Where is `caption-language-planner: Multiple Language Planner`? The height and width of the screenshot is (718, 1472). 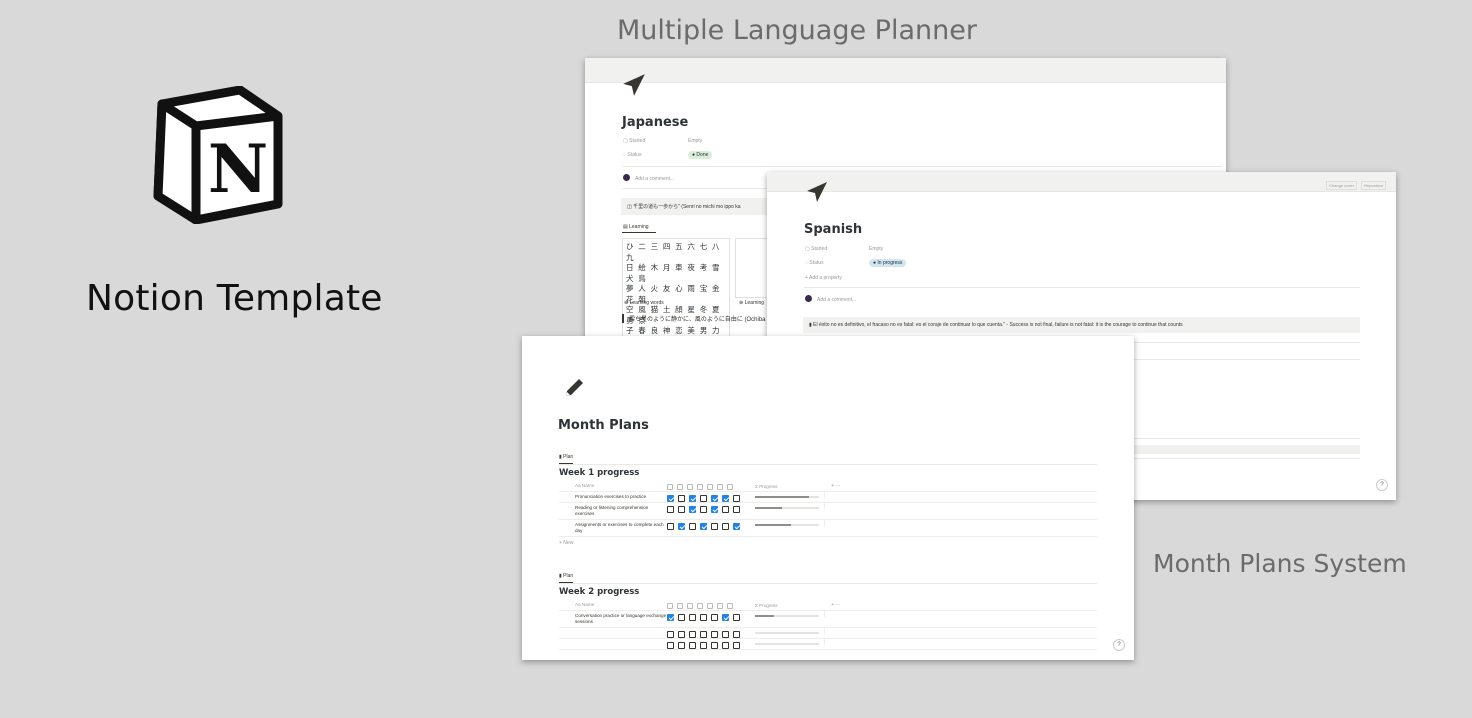 caption-language-planner: Multiple Language Planner is located at coordinates (797, 30).